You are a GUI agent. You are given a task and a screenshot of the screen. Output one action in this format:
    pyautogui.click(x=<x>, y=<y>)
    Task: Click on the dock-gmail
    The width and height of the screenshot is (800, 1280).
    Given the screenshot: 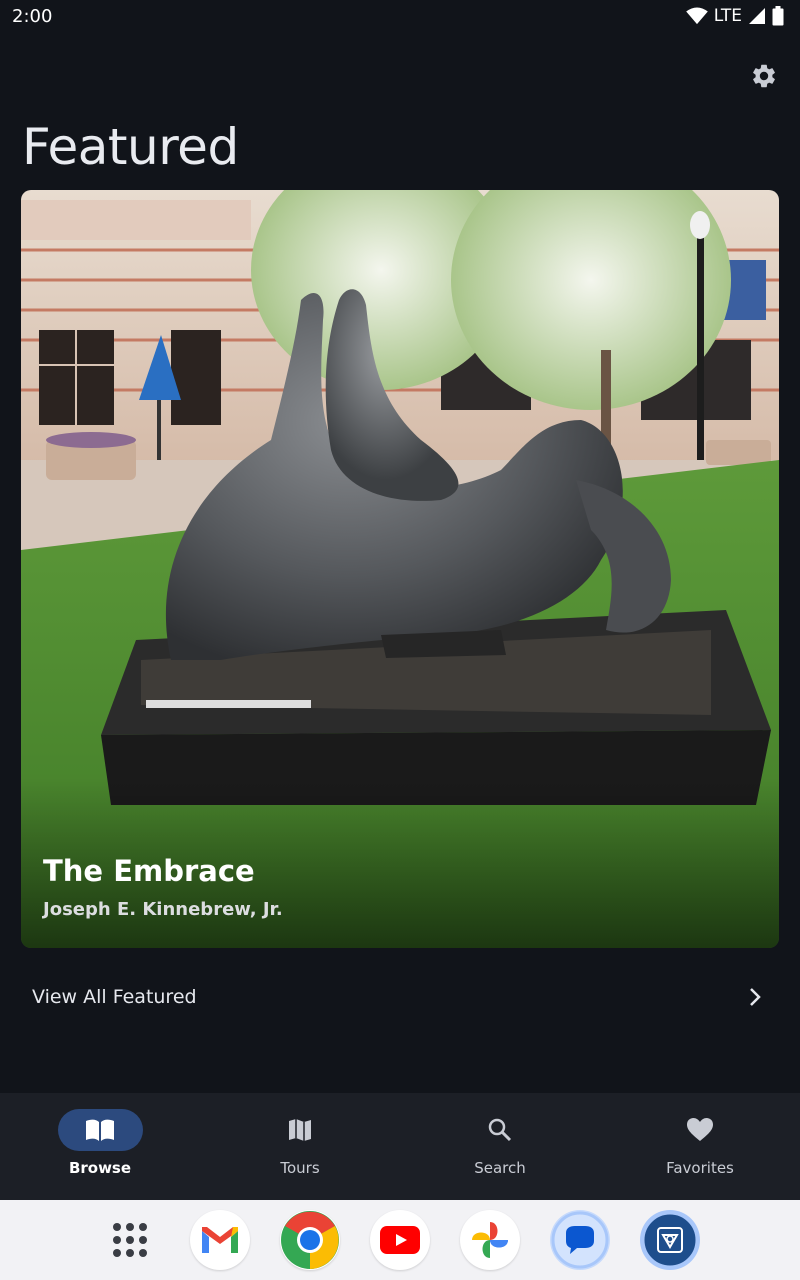 What is the action you would take?
    pyautogui.click(x=220, y=1240)
    